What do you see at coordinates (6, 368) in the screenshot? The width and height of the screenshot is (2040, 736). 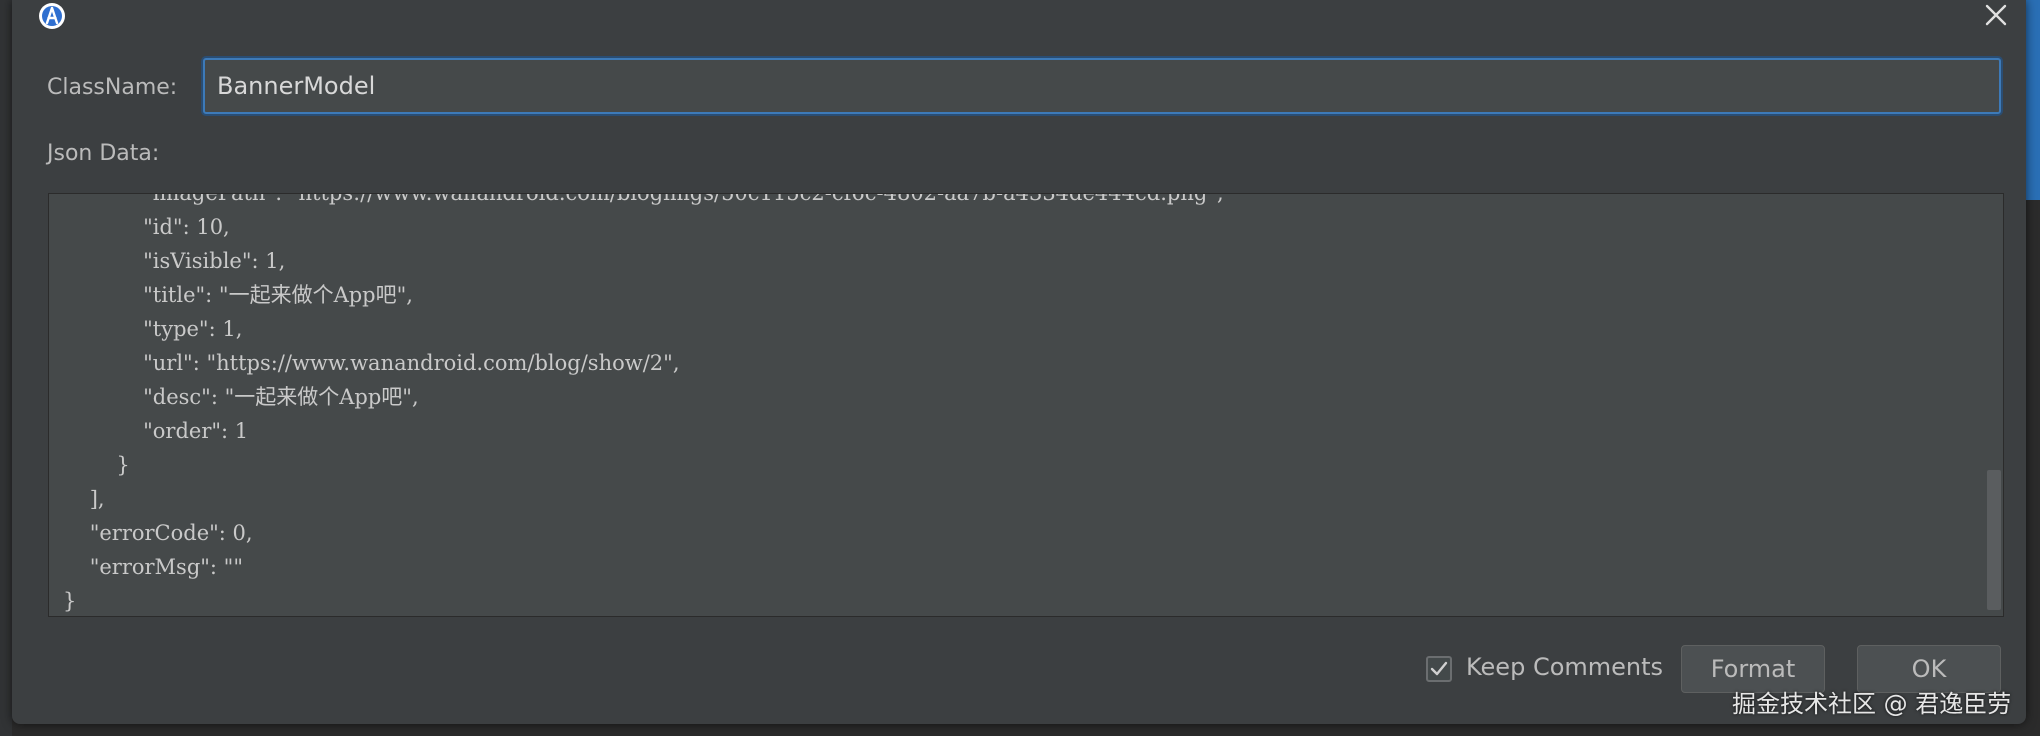 I see `ide-gutter-edge` at bounding box center [6, 368].